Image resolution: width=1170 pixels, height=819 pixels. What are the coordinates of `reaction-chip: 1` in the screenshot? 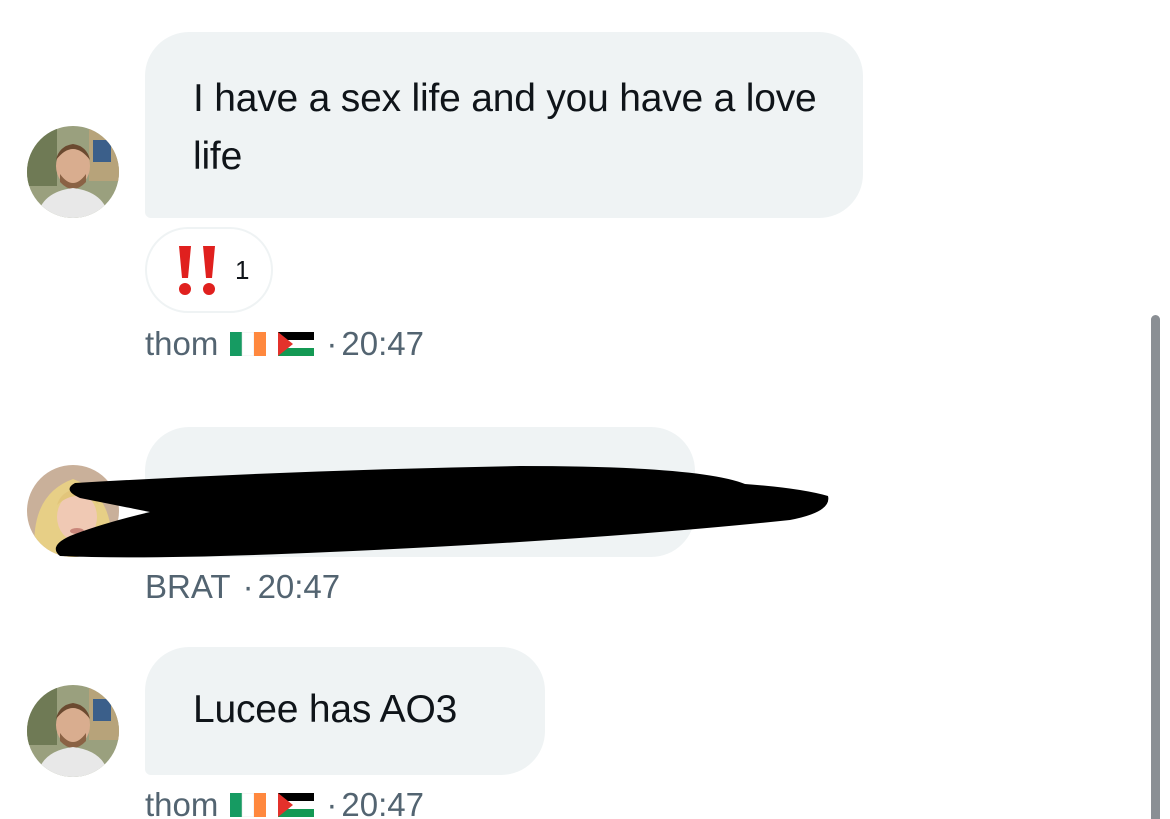 It's located at (209, 270).